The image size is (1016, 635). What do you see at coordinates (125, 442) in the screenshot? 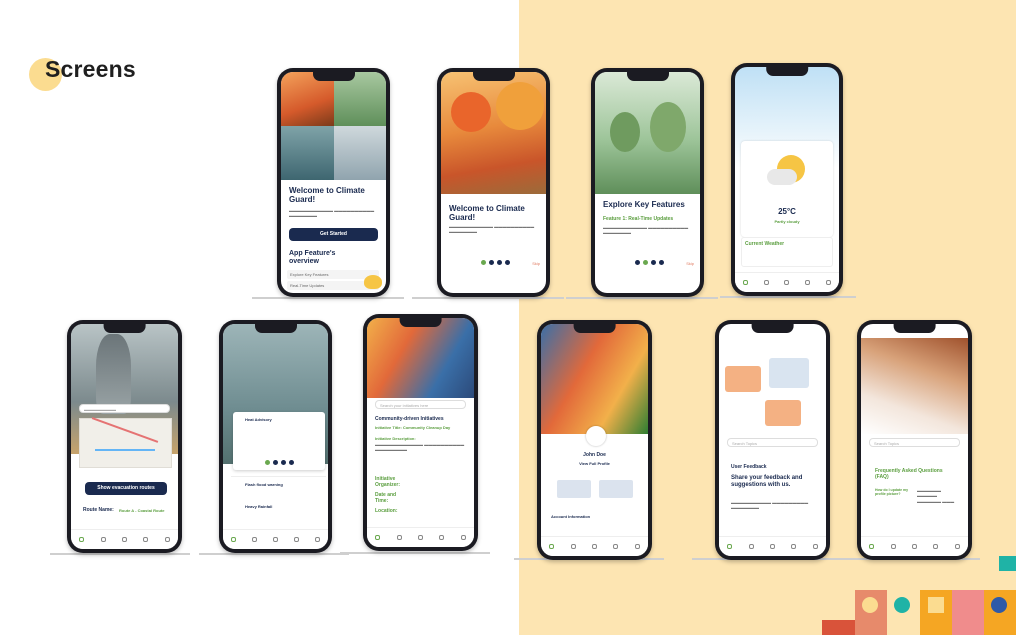
I see `map-view` at bounding box center [125, 442].